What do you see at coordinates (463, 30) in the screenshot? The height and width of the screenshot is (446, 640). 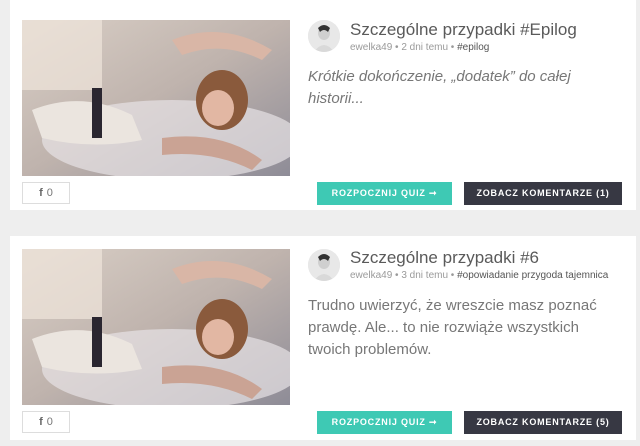 I see `post-title: Szczególne przypadki #Epilog` at bounding box center [463, 30].